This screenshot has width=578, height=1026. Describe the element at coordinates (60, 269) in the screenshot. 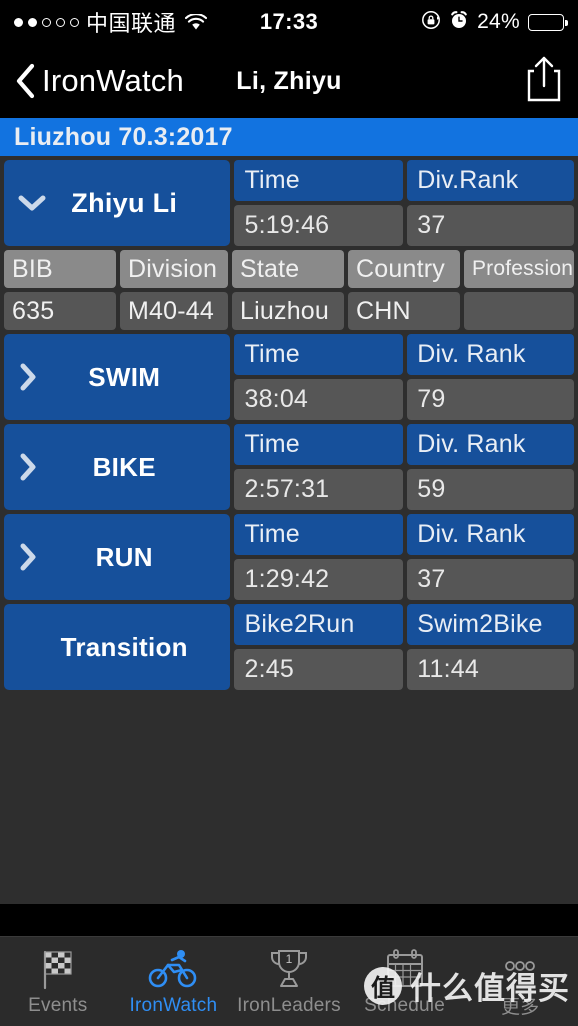

I see `info-header-bib: BIB` at that location.